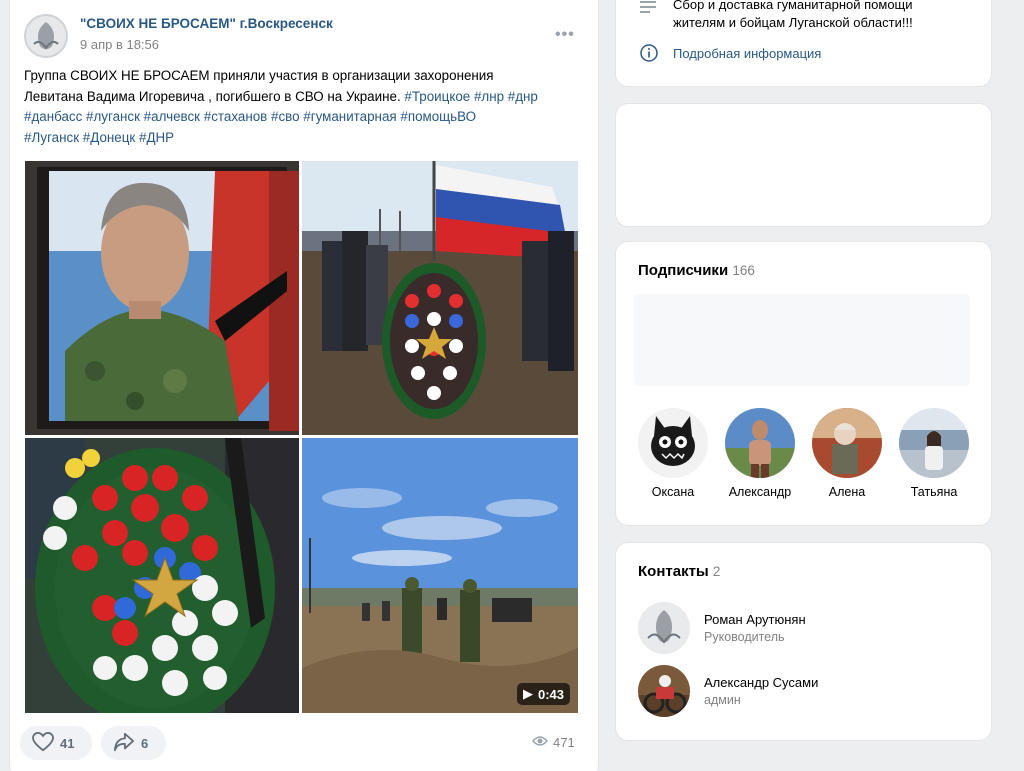  Describe the element at coordinates (162, 575) in the screenshot. I see `photo-wreath` at that location.